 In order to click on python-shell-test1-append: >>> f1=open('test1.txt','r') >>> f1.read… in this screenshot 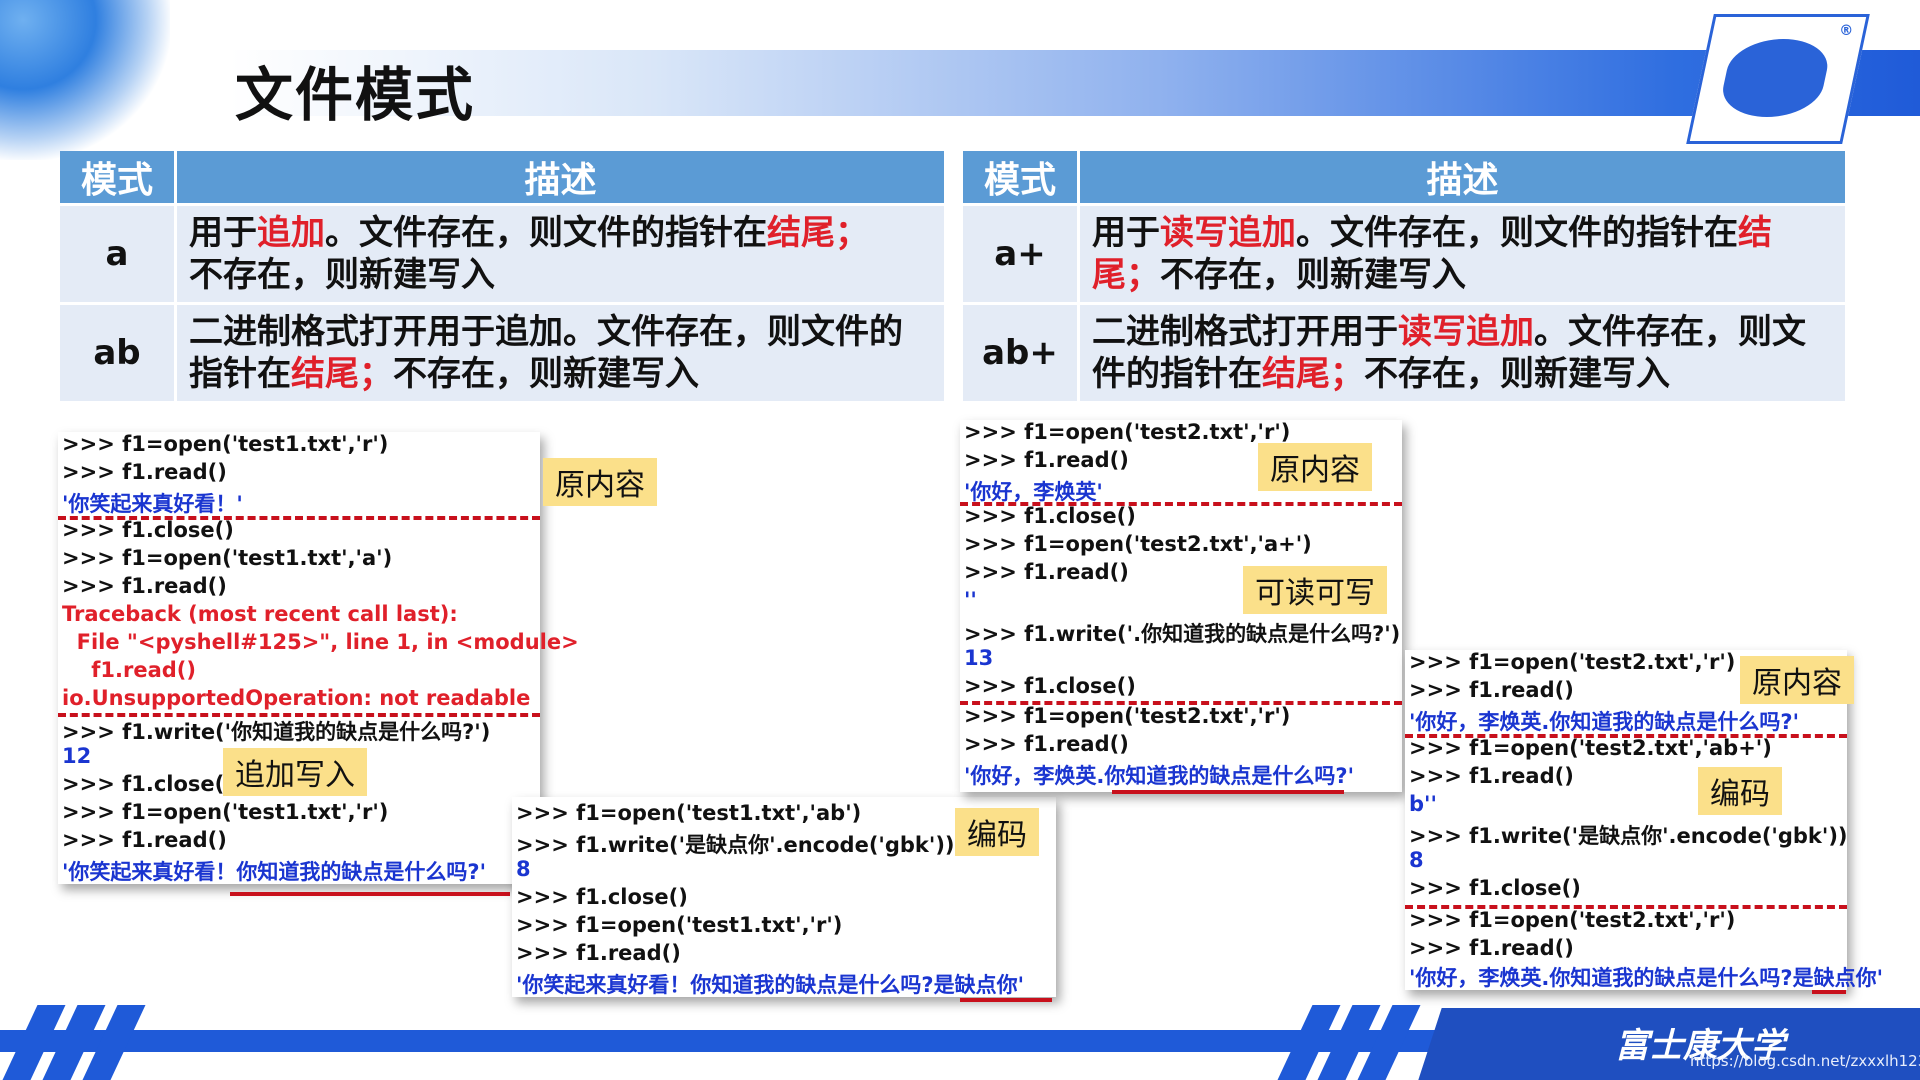, I will do `click(318, 658)`.